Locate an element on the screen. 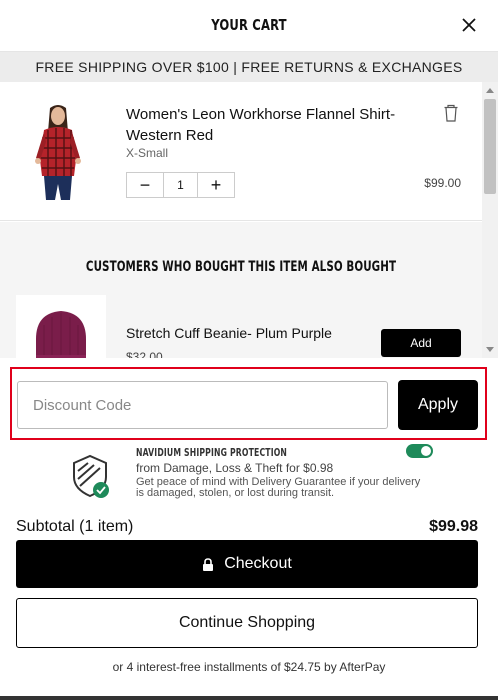  shipping-protection-toggle is located at coordinates (419, 451).